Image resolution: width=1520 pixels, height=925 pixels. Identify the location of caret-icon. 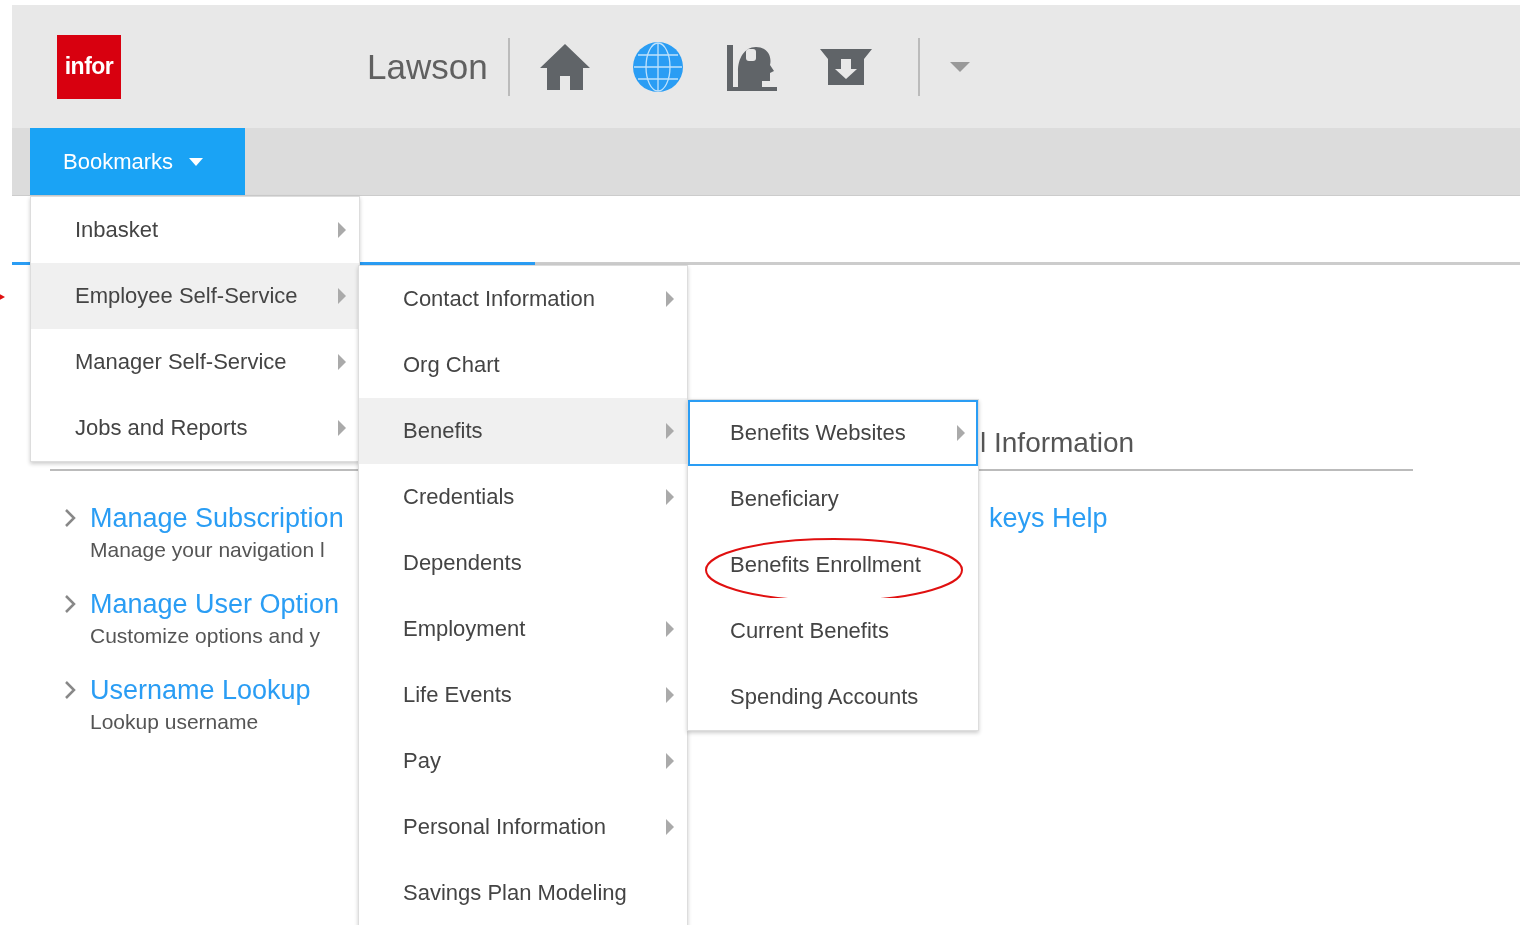
(196, 161).